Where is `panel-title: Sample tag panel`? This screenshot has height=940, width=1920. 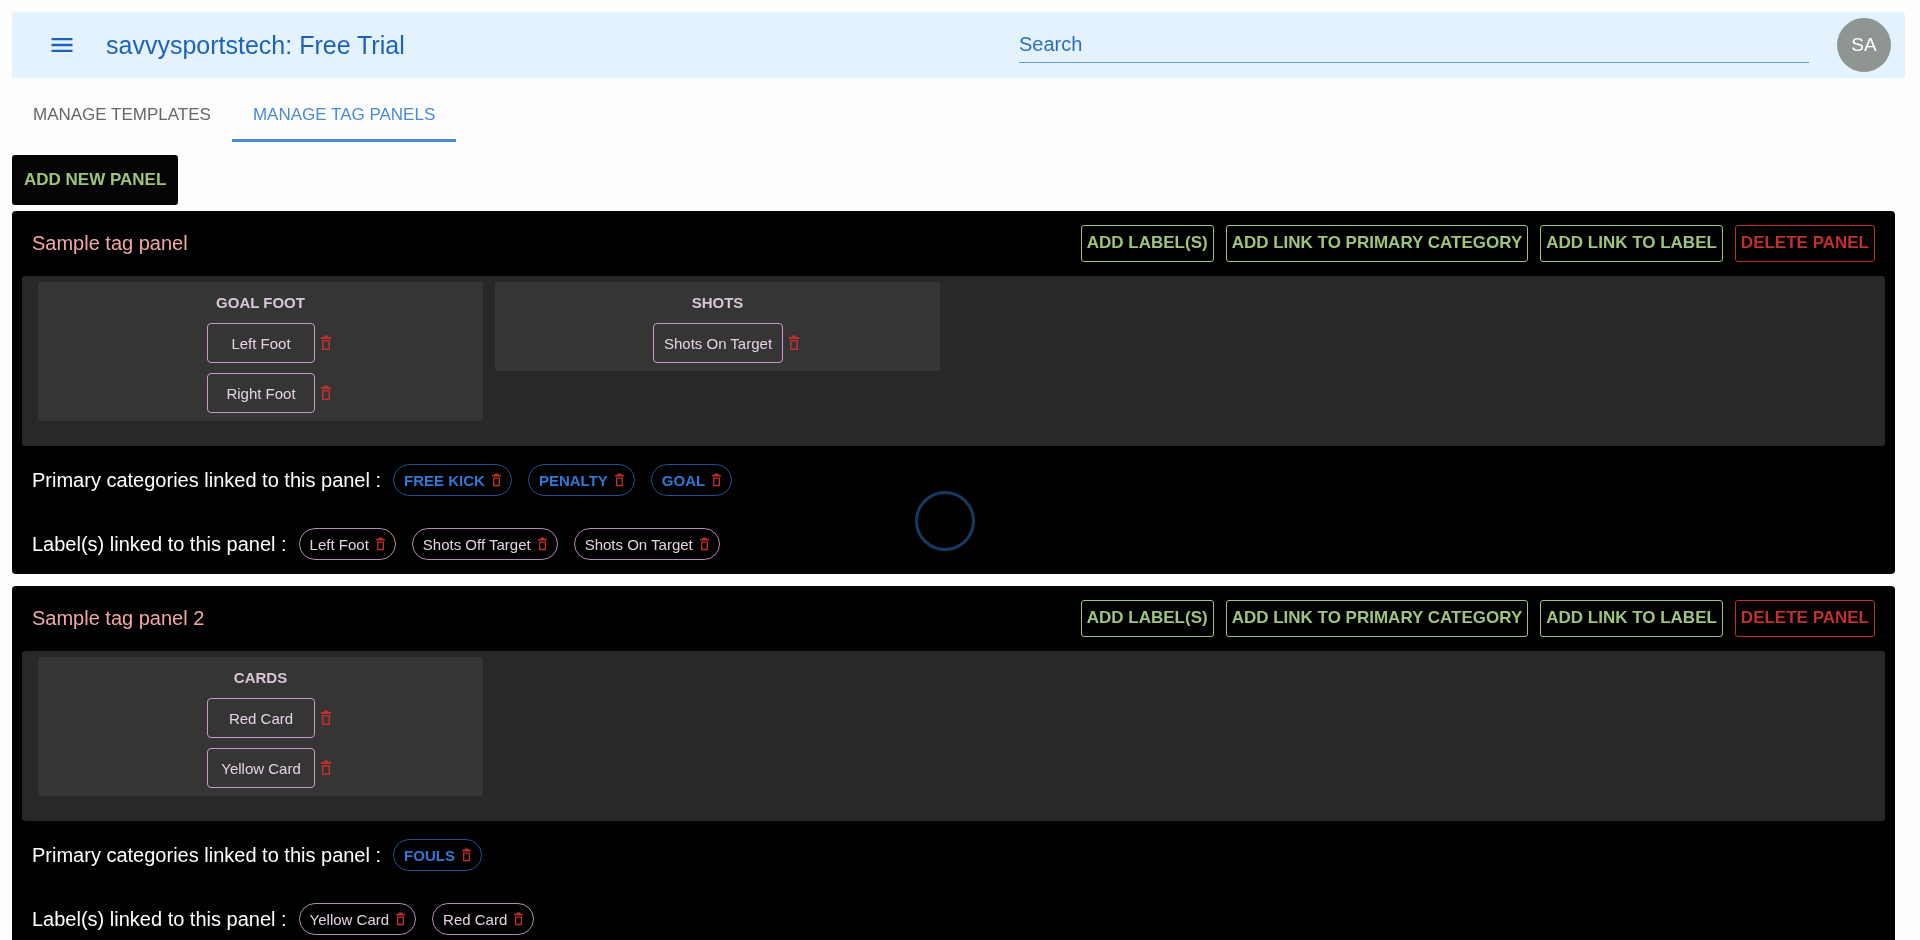
panel-title: Sample tag panel is located at coordinates (110, 243).